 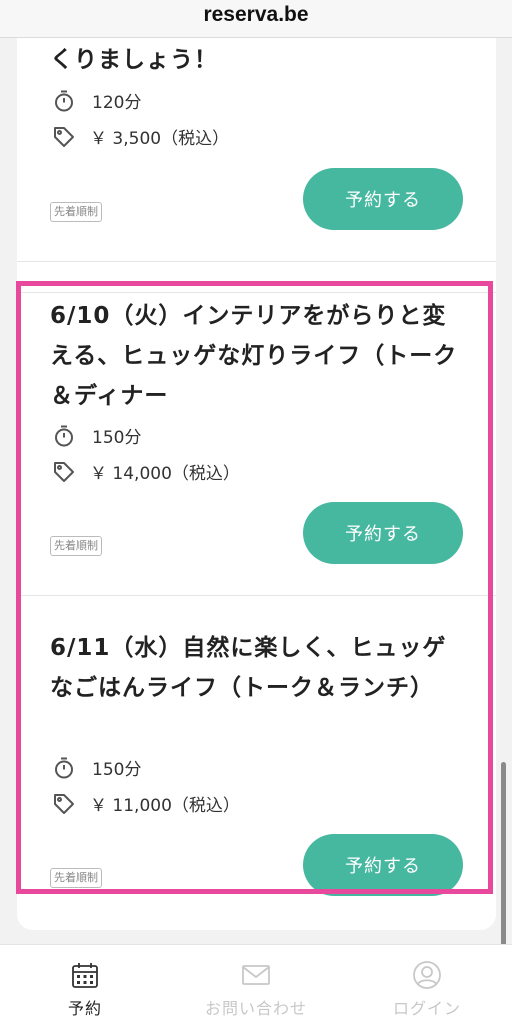 What do you see at coordinates (255, 1008) in the screenshot?
I see `nav-label: お問い合わせ` at bounding box center [255, 1008].